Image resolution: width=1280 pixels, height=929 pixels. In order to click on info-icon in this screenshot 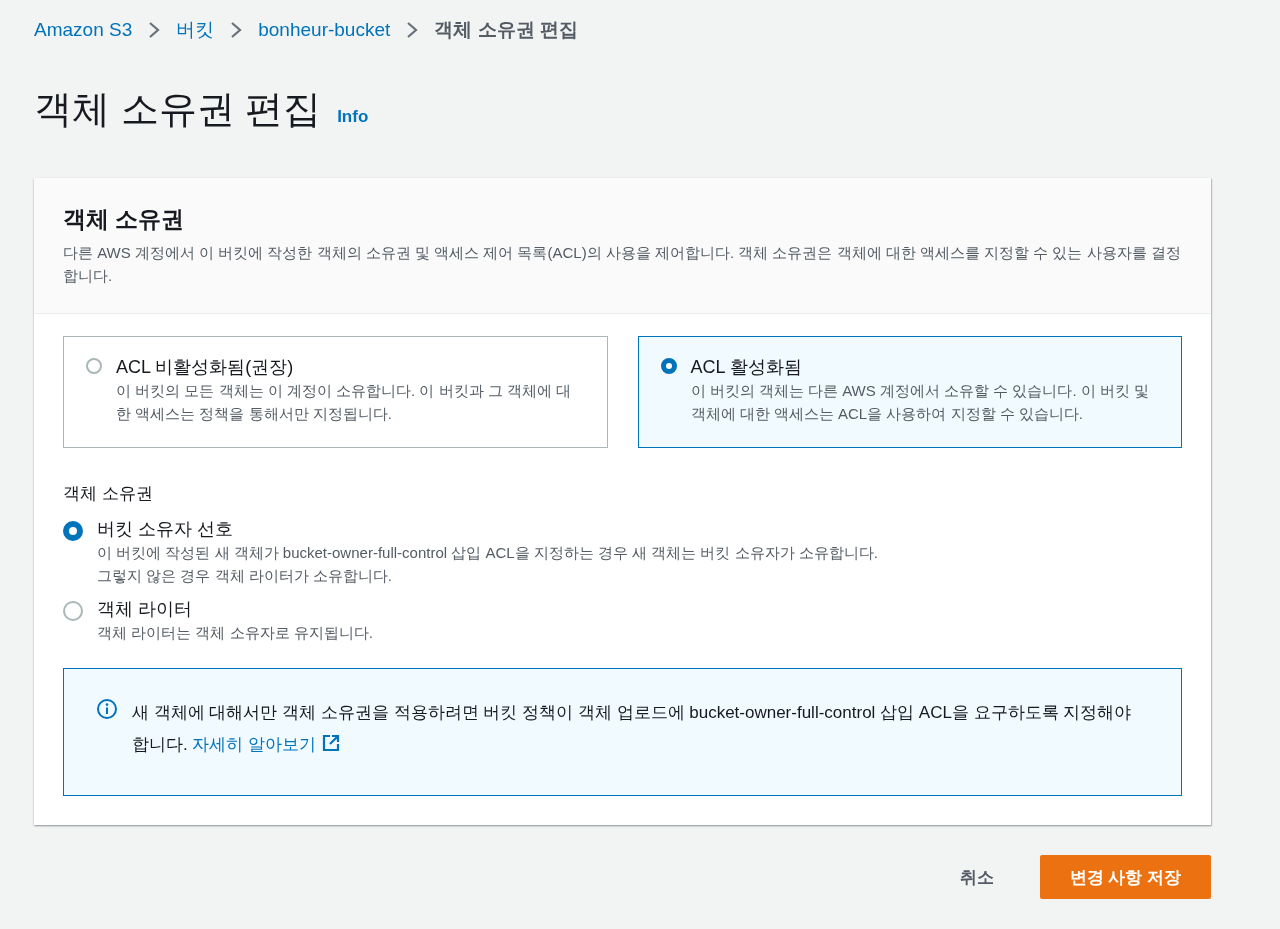, I will do `click(107, 709)`.